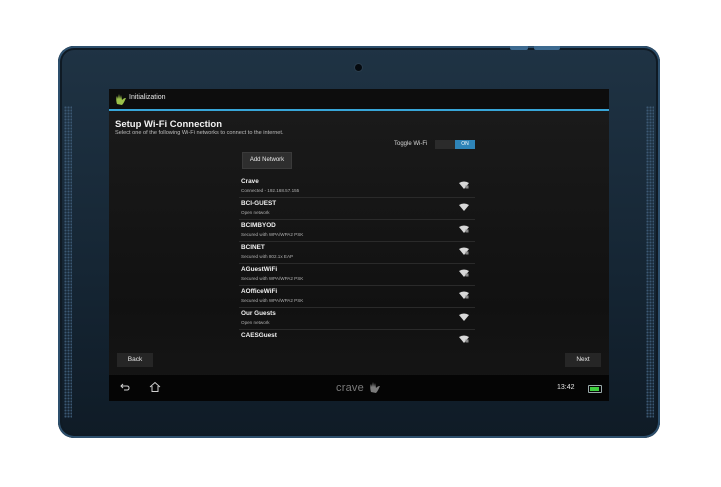 The width and height of the screenshot is (721, 487). I want to click on add-network-button: Add Network, so click(267, 160).